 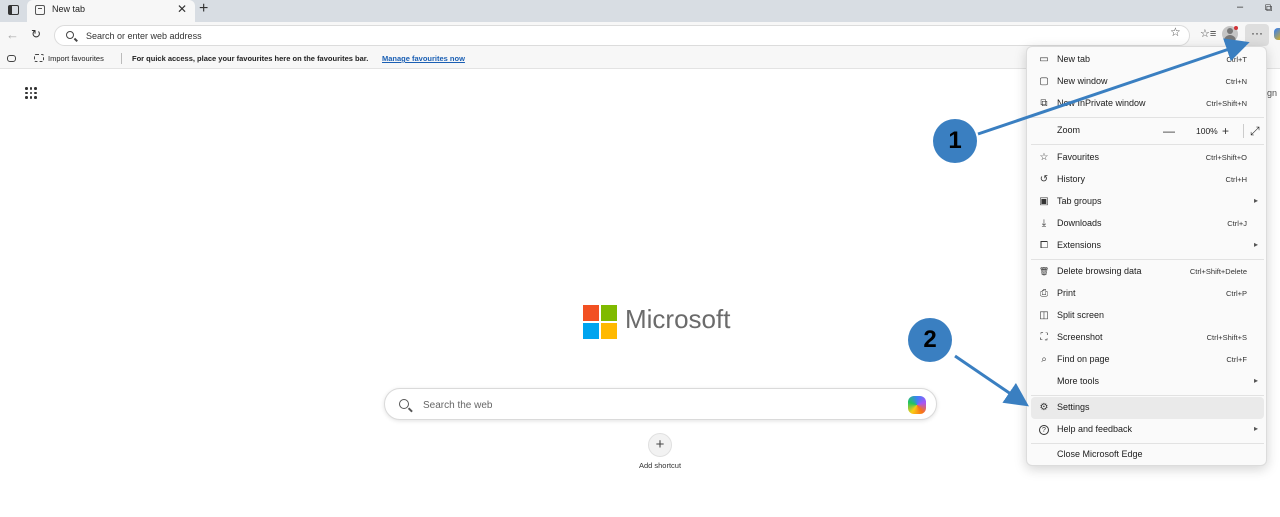 What do you see at coordinates (1208, 33) in the screenshot?
I see `favourites-button: ☆≡` at bounding box center [1208, 33].